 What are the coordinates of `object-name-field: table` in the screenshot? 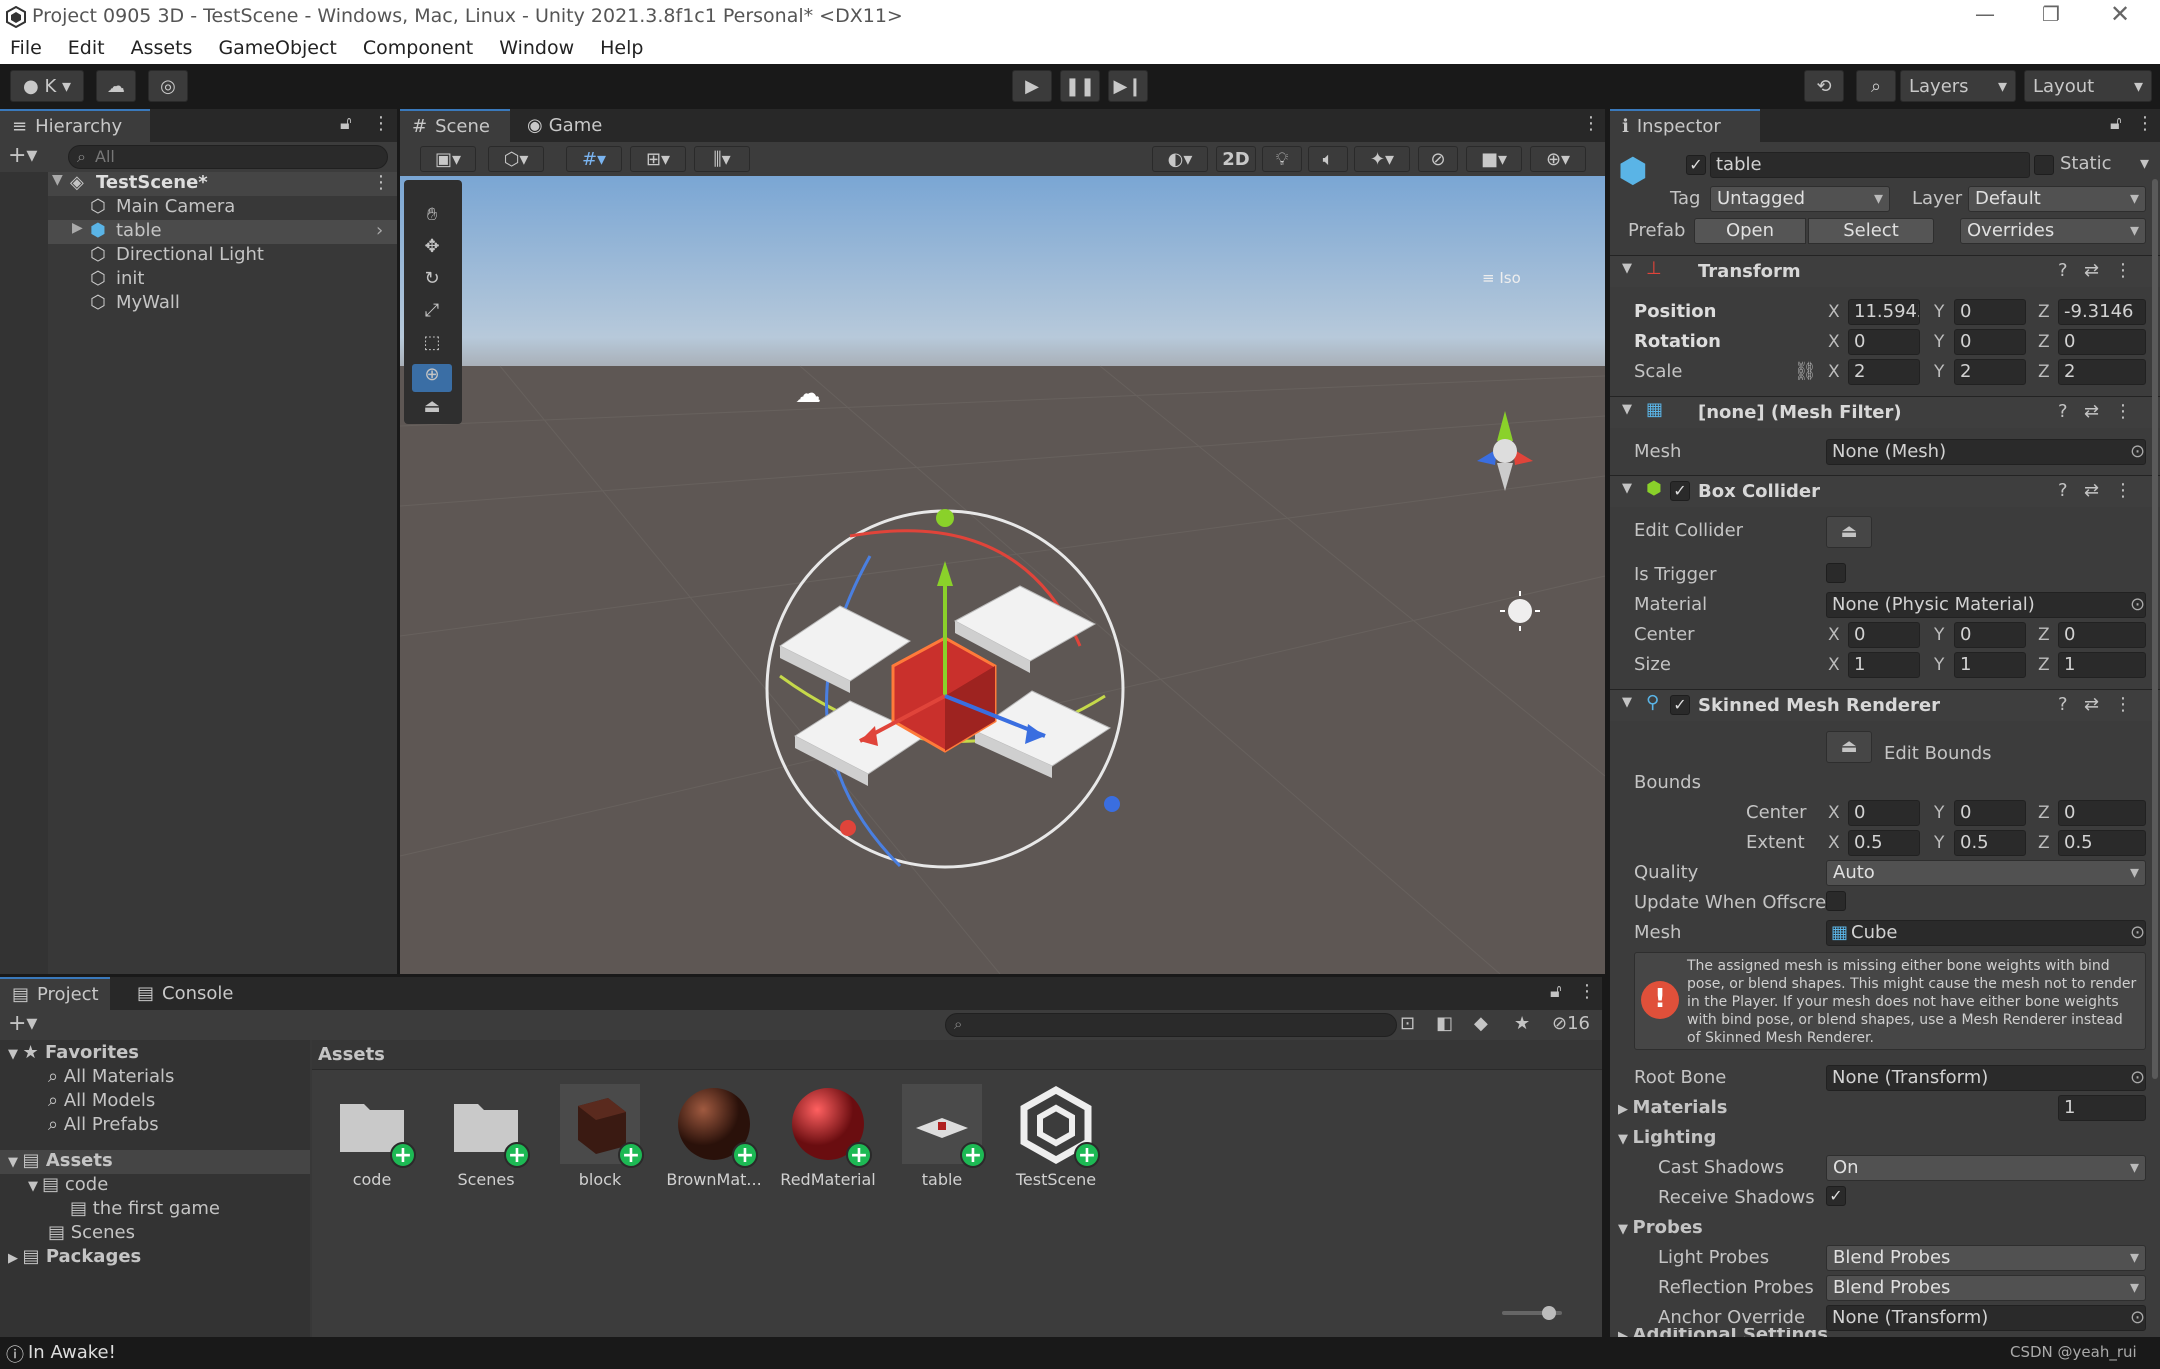 It's located at (1870, 165).